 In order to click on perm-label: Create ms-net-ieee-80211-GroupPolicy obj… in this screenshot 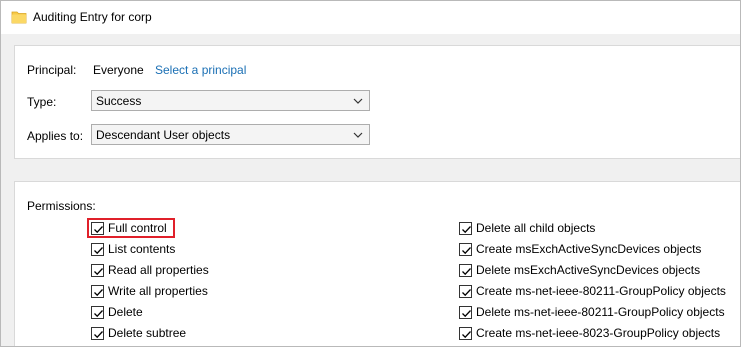, I will do `click(601, 291)`.